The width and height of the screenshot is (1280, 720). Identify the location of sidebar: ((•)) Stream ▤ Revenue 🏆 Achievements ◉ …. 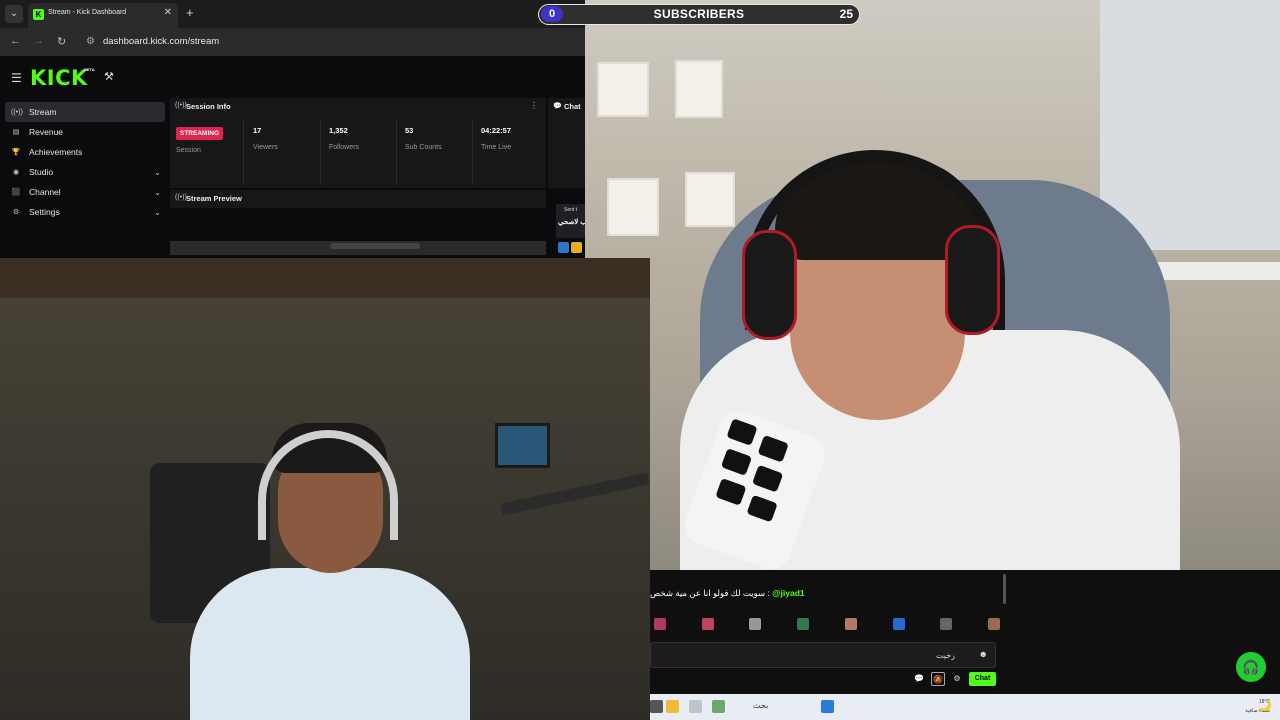
(85, 162).